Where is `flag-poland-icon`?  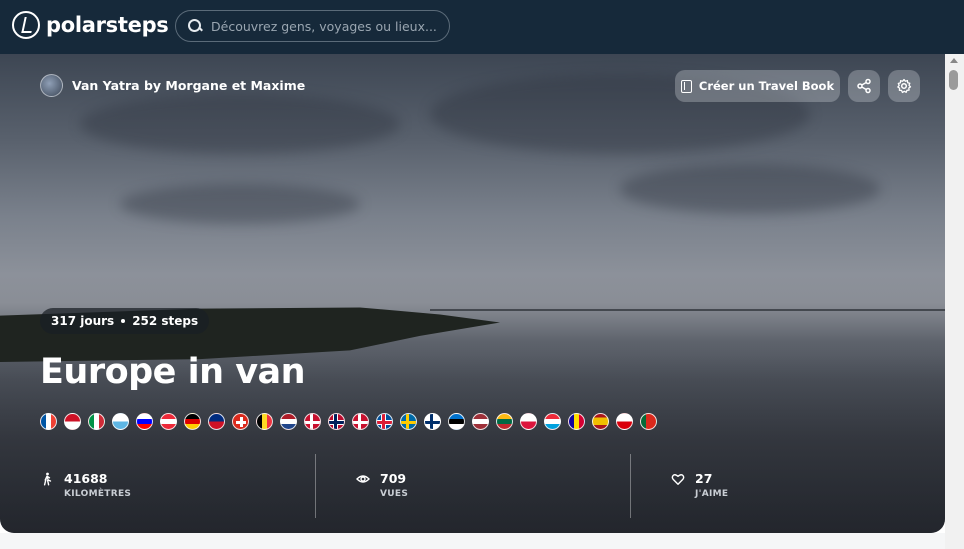 flag-poland-icon is located at coordinates (528, 421).